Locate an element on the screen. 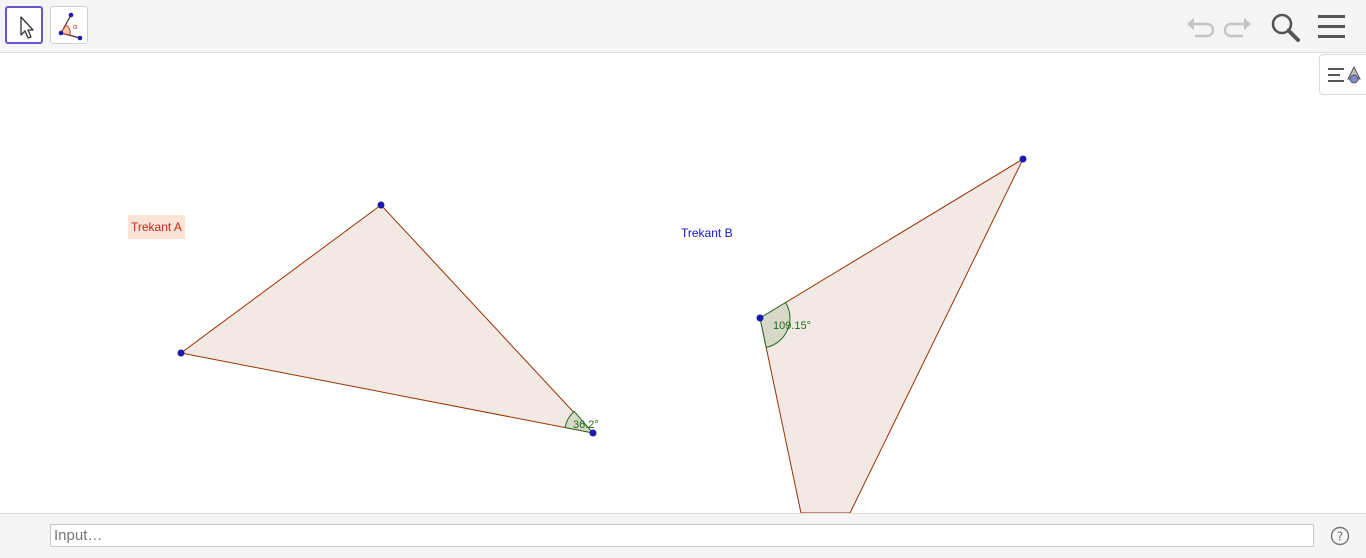  triangle-b-polygon is located at coordinates (892, 335).